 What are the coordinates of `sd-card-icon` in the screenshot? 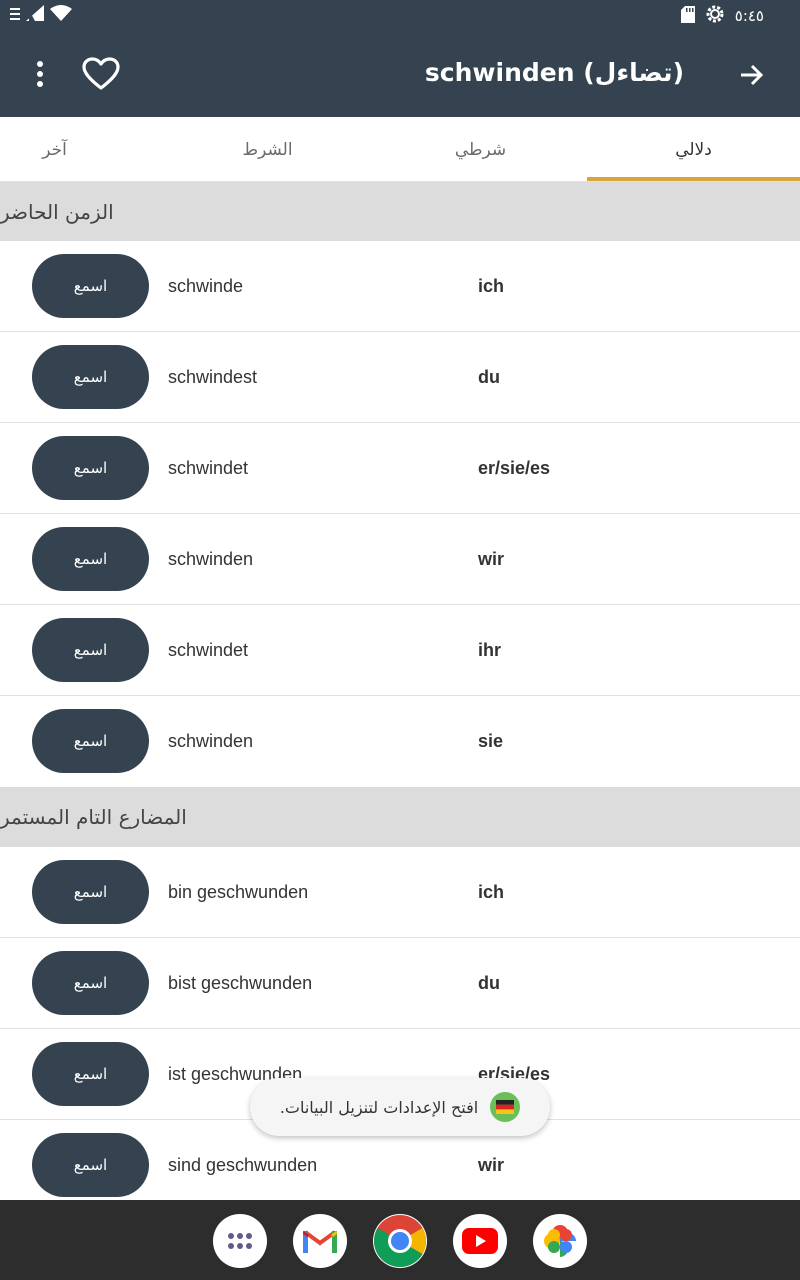 It's located at (687, 16).